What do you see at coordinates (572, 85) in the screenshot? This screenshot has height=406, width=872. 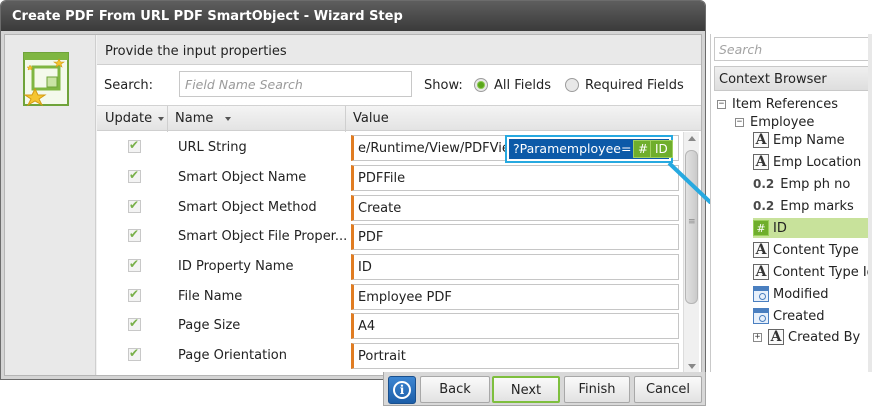 I see `radio-required-fields-dot` at bounding box center [572, 85].